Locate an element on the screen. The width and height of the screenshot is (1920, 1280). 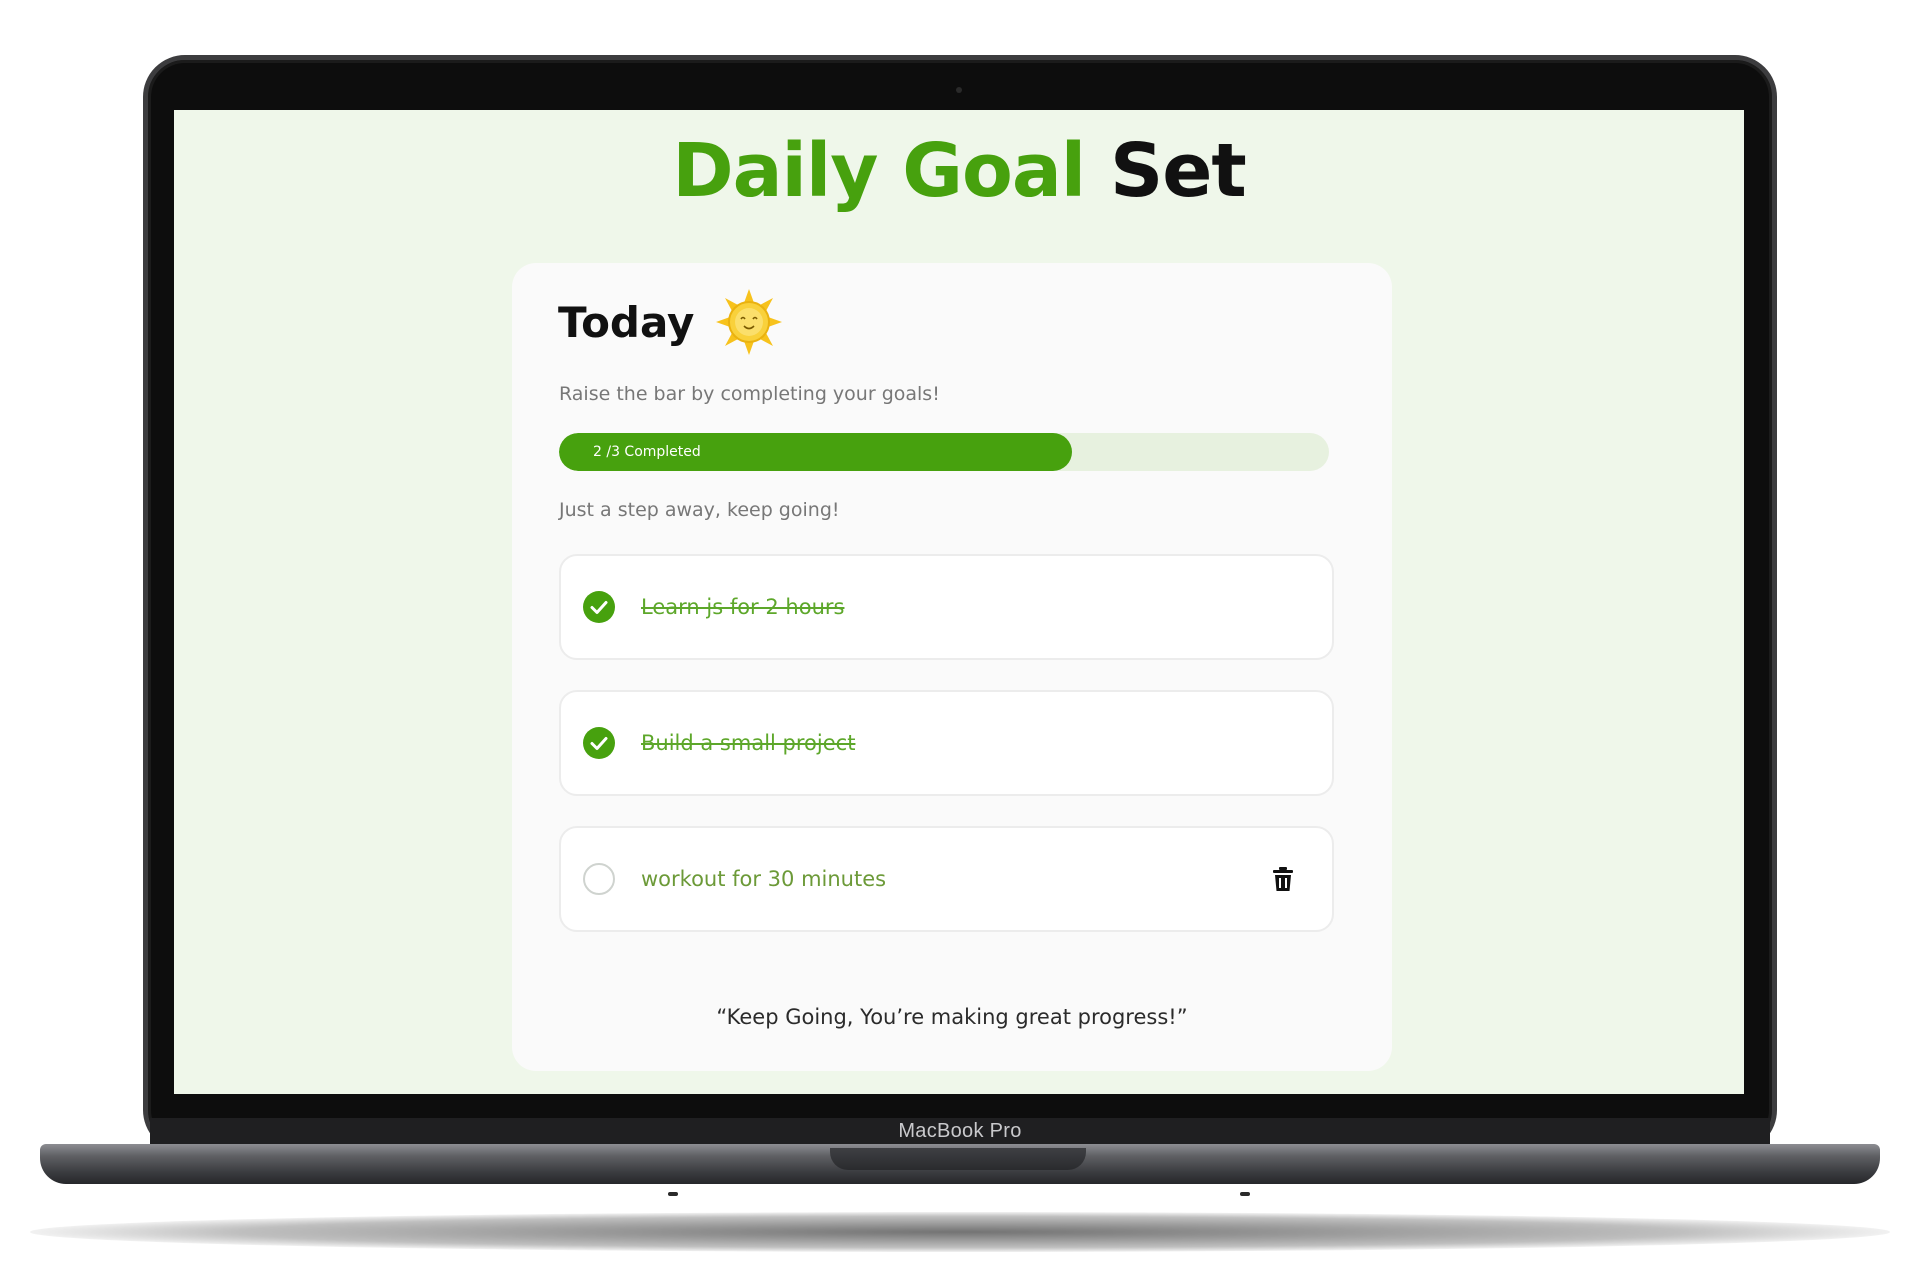
app-title-rest: Set is located at coordinates (1178, 171).